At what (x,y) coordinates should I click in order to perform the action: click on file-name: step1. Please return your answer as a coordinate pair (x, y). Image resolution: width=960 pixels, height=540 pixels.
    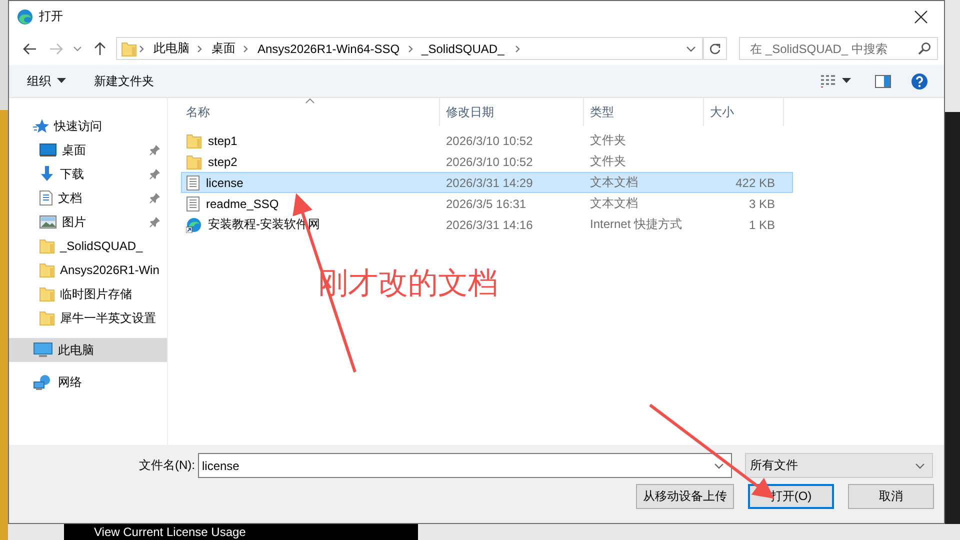
    Looking at the image, I should click on (223, 141).